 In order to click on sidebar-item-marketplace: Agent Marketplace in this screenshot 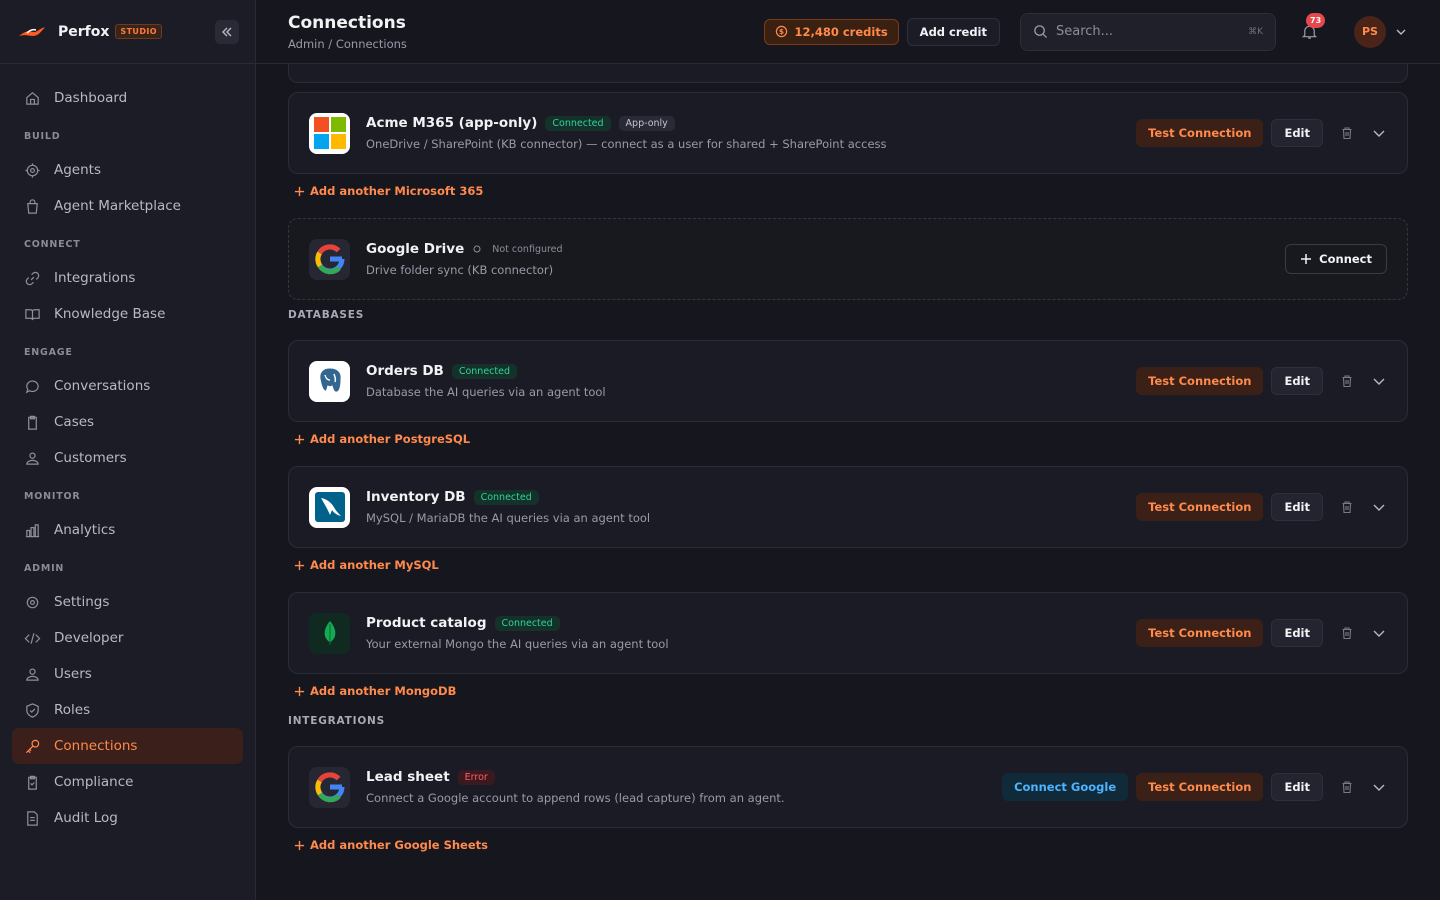, I will do `click(127, 206)`.